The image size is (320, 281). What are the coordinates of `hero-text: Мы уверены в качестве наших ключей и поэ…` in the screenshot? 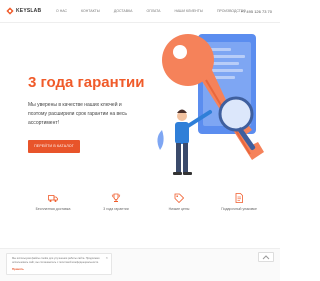 It's located at (78, 114).